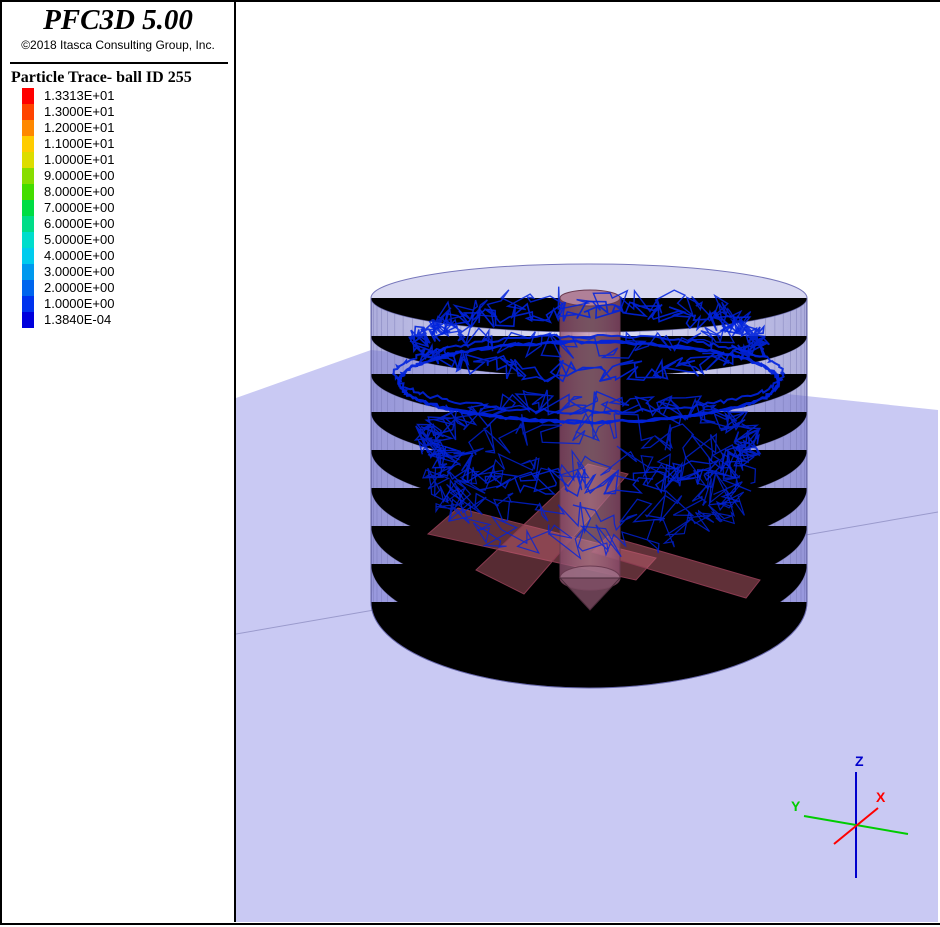 The height and width of the screenshot is (927, 940). I want to click on app-title: PFC3D 5.00, so click(118, 20).